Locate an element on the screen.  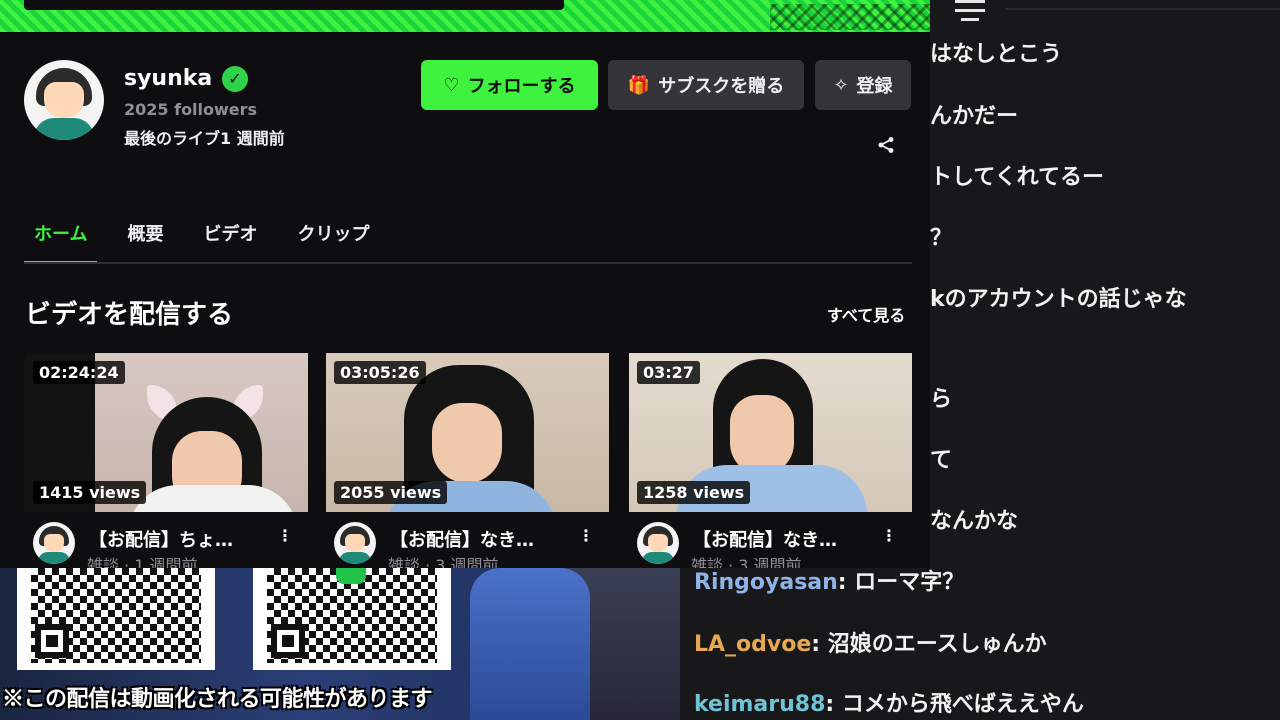
heart-icon: ♡ is located at coordinates (451, 85).